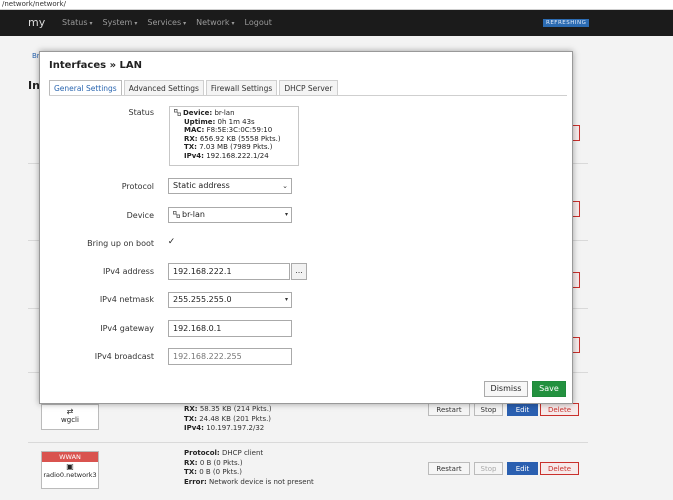  I want to click on protocol-label: Protocol, so click(137, 186).